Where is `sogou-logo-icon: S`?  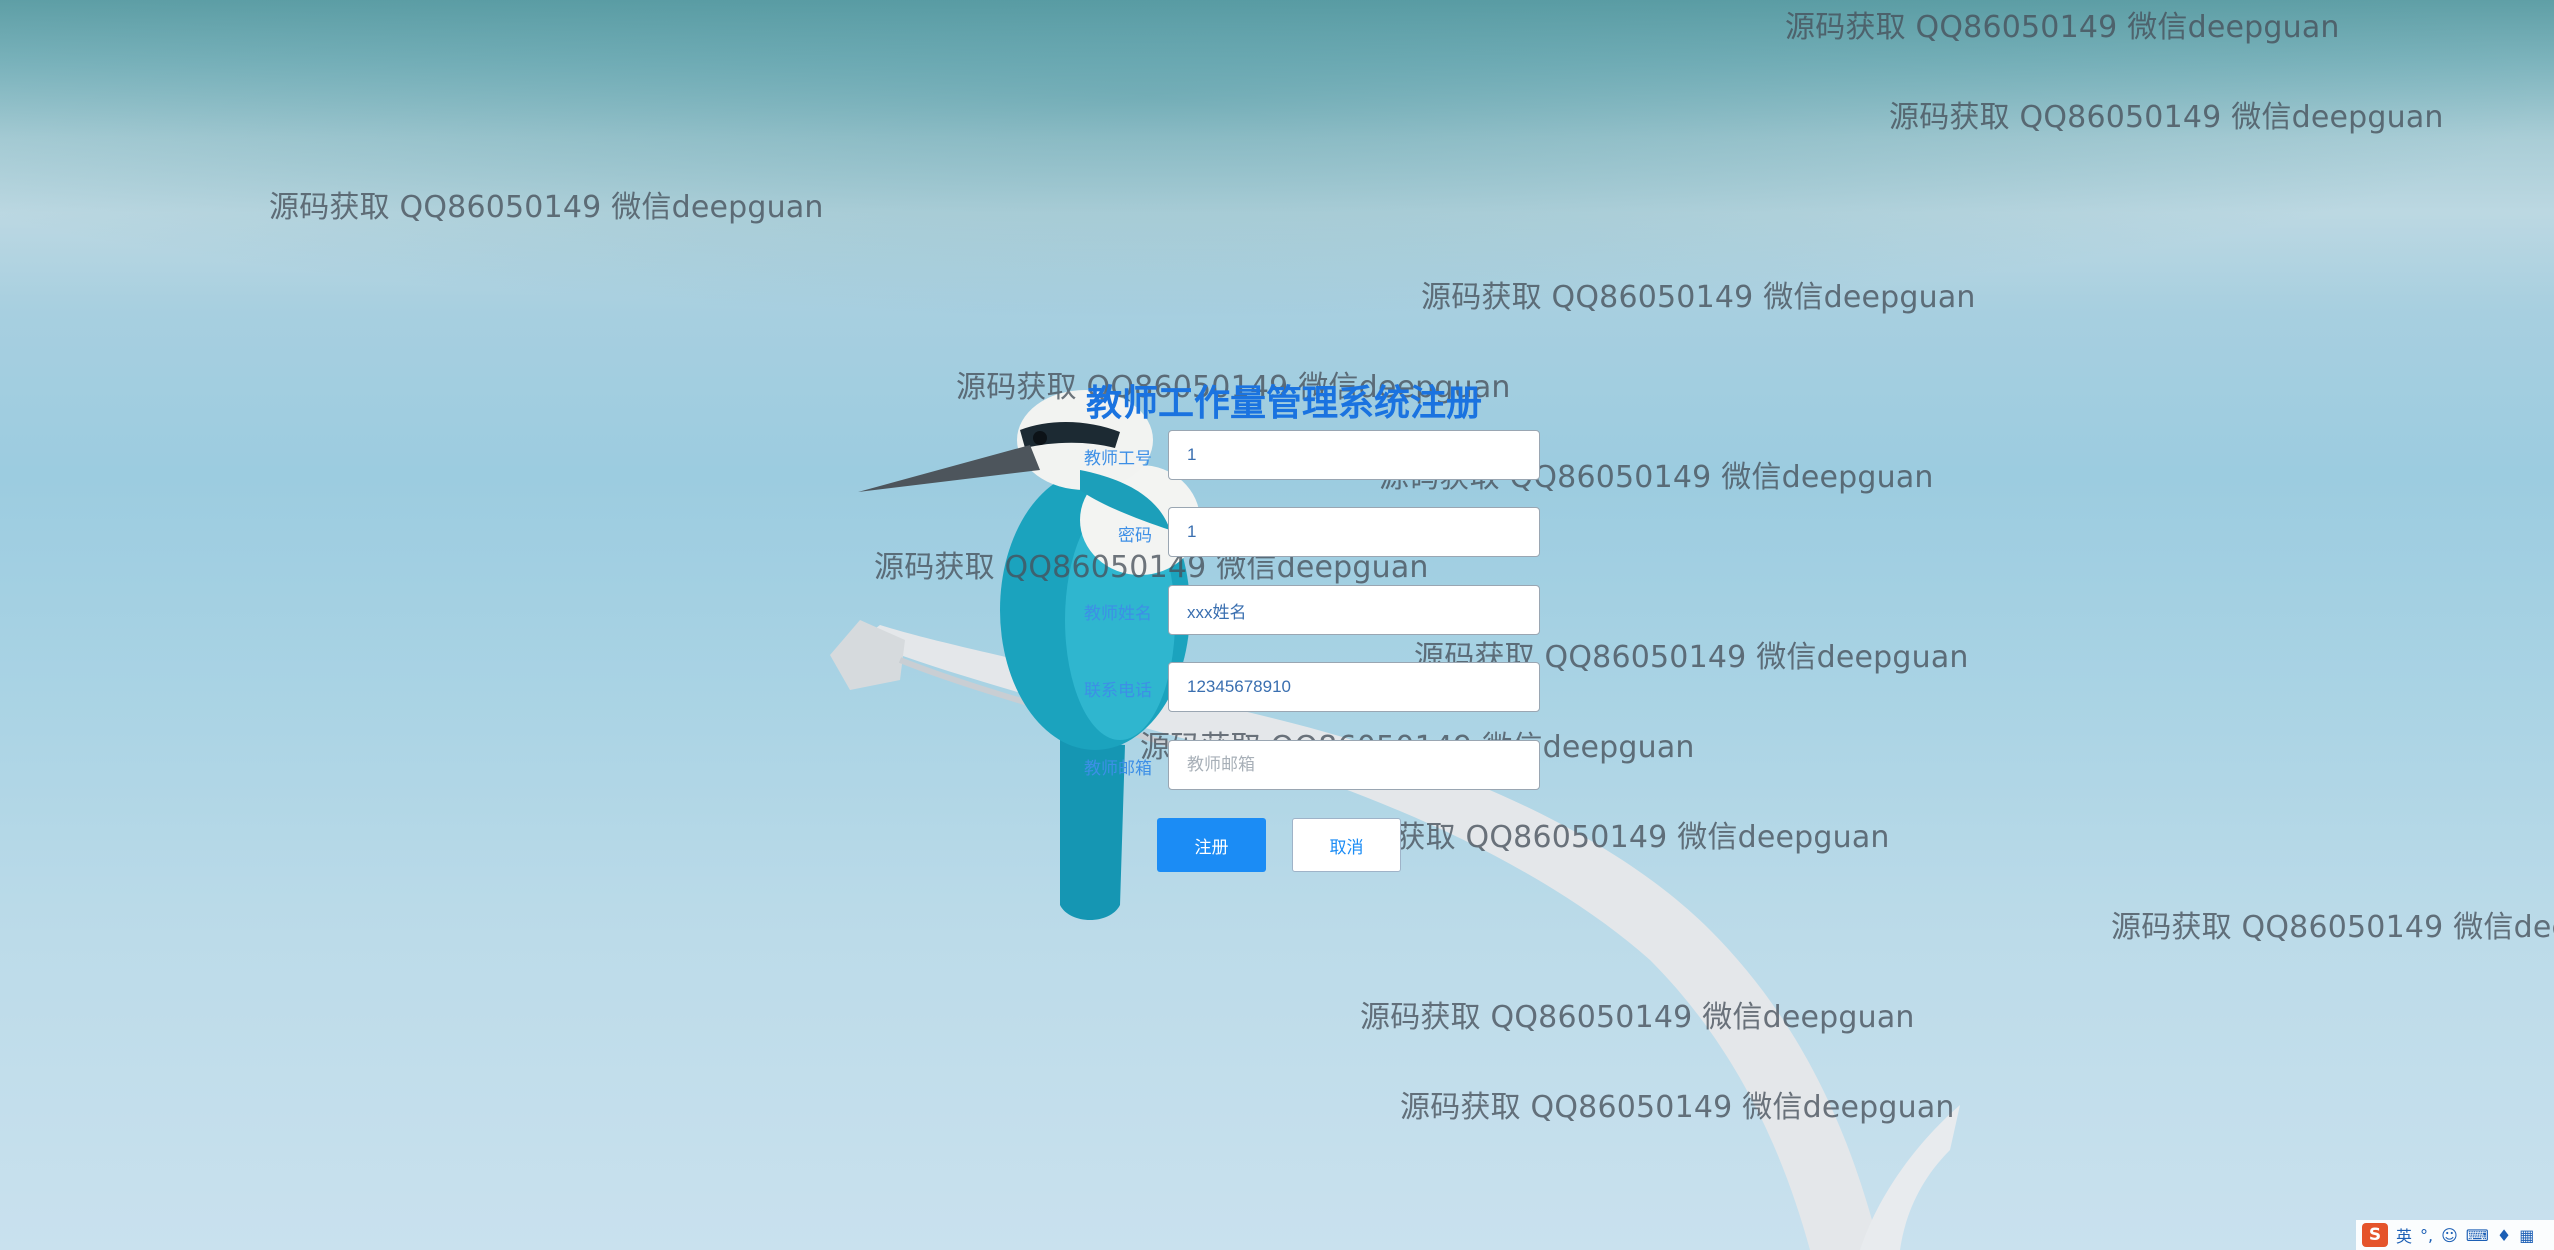 sogou-logo-icon: S is located at coordinates (2375, 1235).